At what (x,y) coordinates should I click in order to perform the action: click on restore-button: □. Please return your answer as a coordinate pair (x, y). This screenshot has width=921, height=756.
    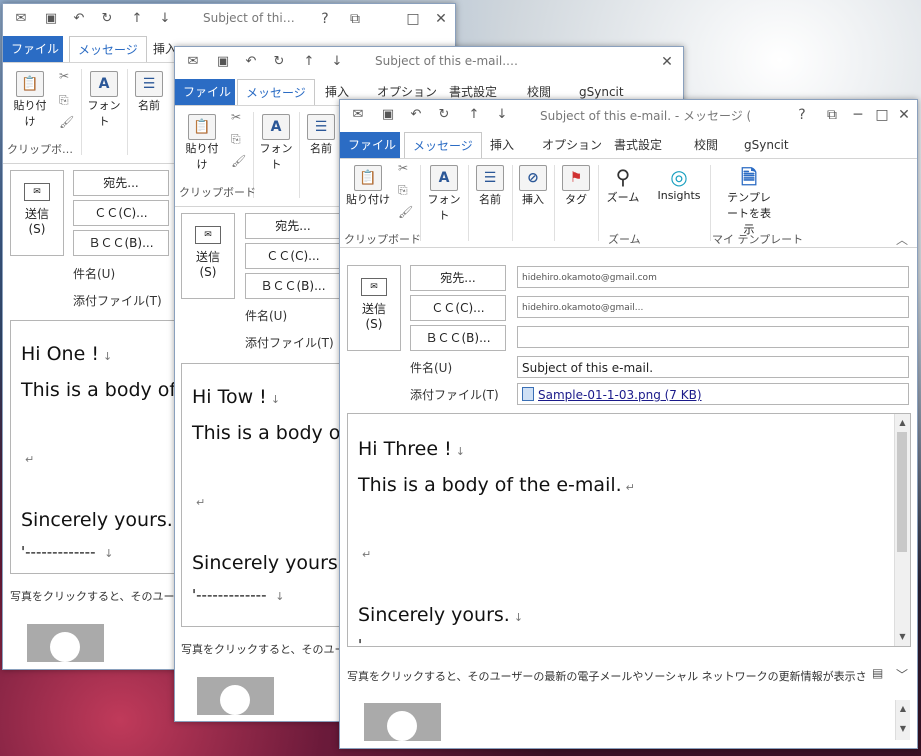
    Looking at the image, I should click on (413, 19).